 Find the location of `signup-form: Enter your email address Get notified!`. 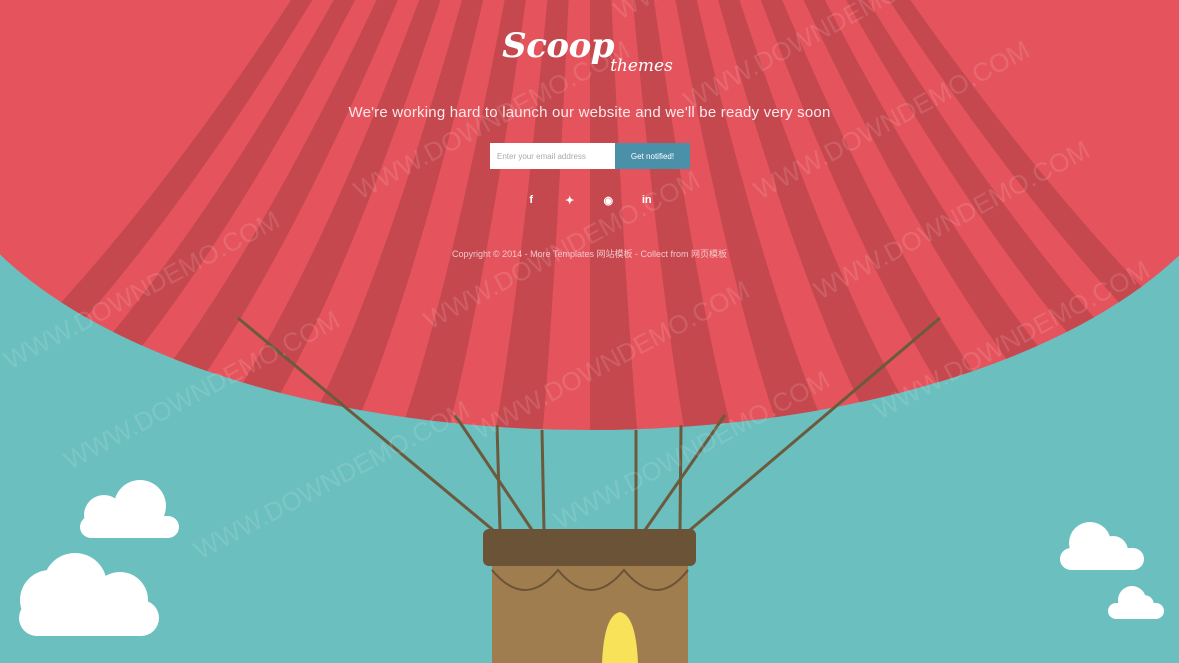

signup-form: Enter your email address Get notified! is located at coordinates (590, 156).